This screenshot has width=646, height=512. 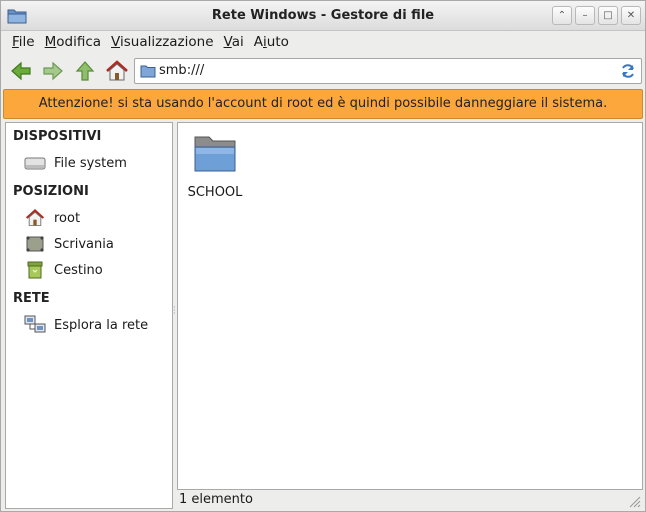 I want to click on toolbar: smb:///, so click(x=323, y=71).